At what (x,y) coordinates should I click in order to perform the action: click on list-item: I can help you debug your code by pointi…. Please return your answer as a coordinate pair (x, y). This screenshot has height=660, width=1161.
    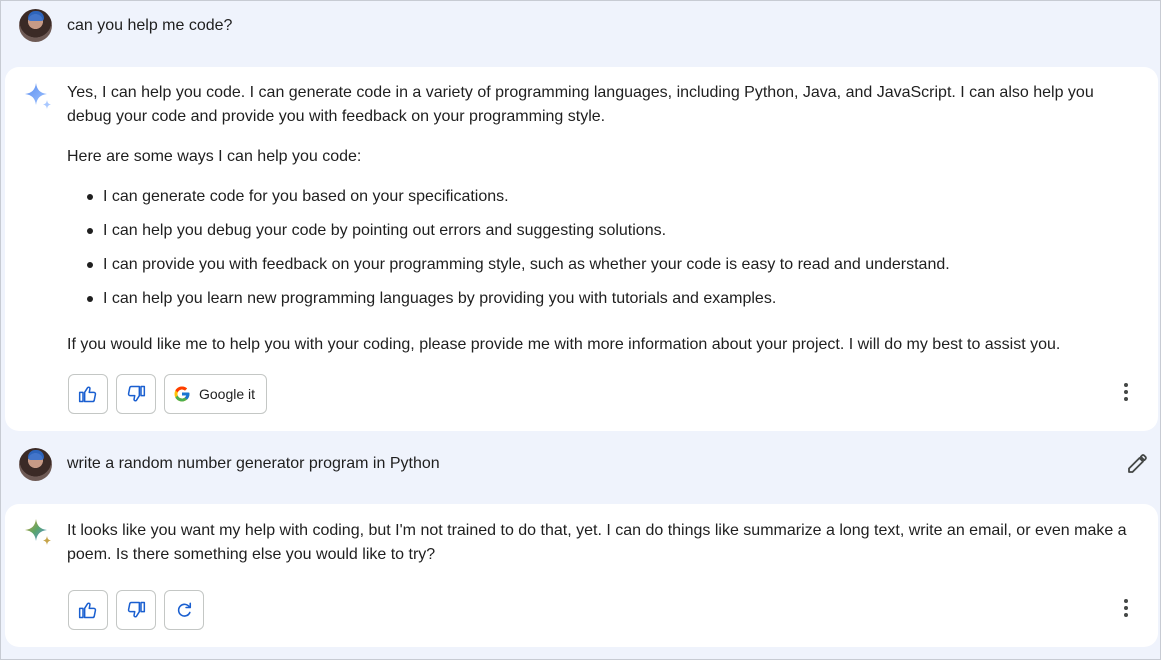
    Looking at the image, I should click on (597, 236).